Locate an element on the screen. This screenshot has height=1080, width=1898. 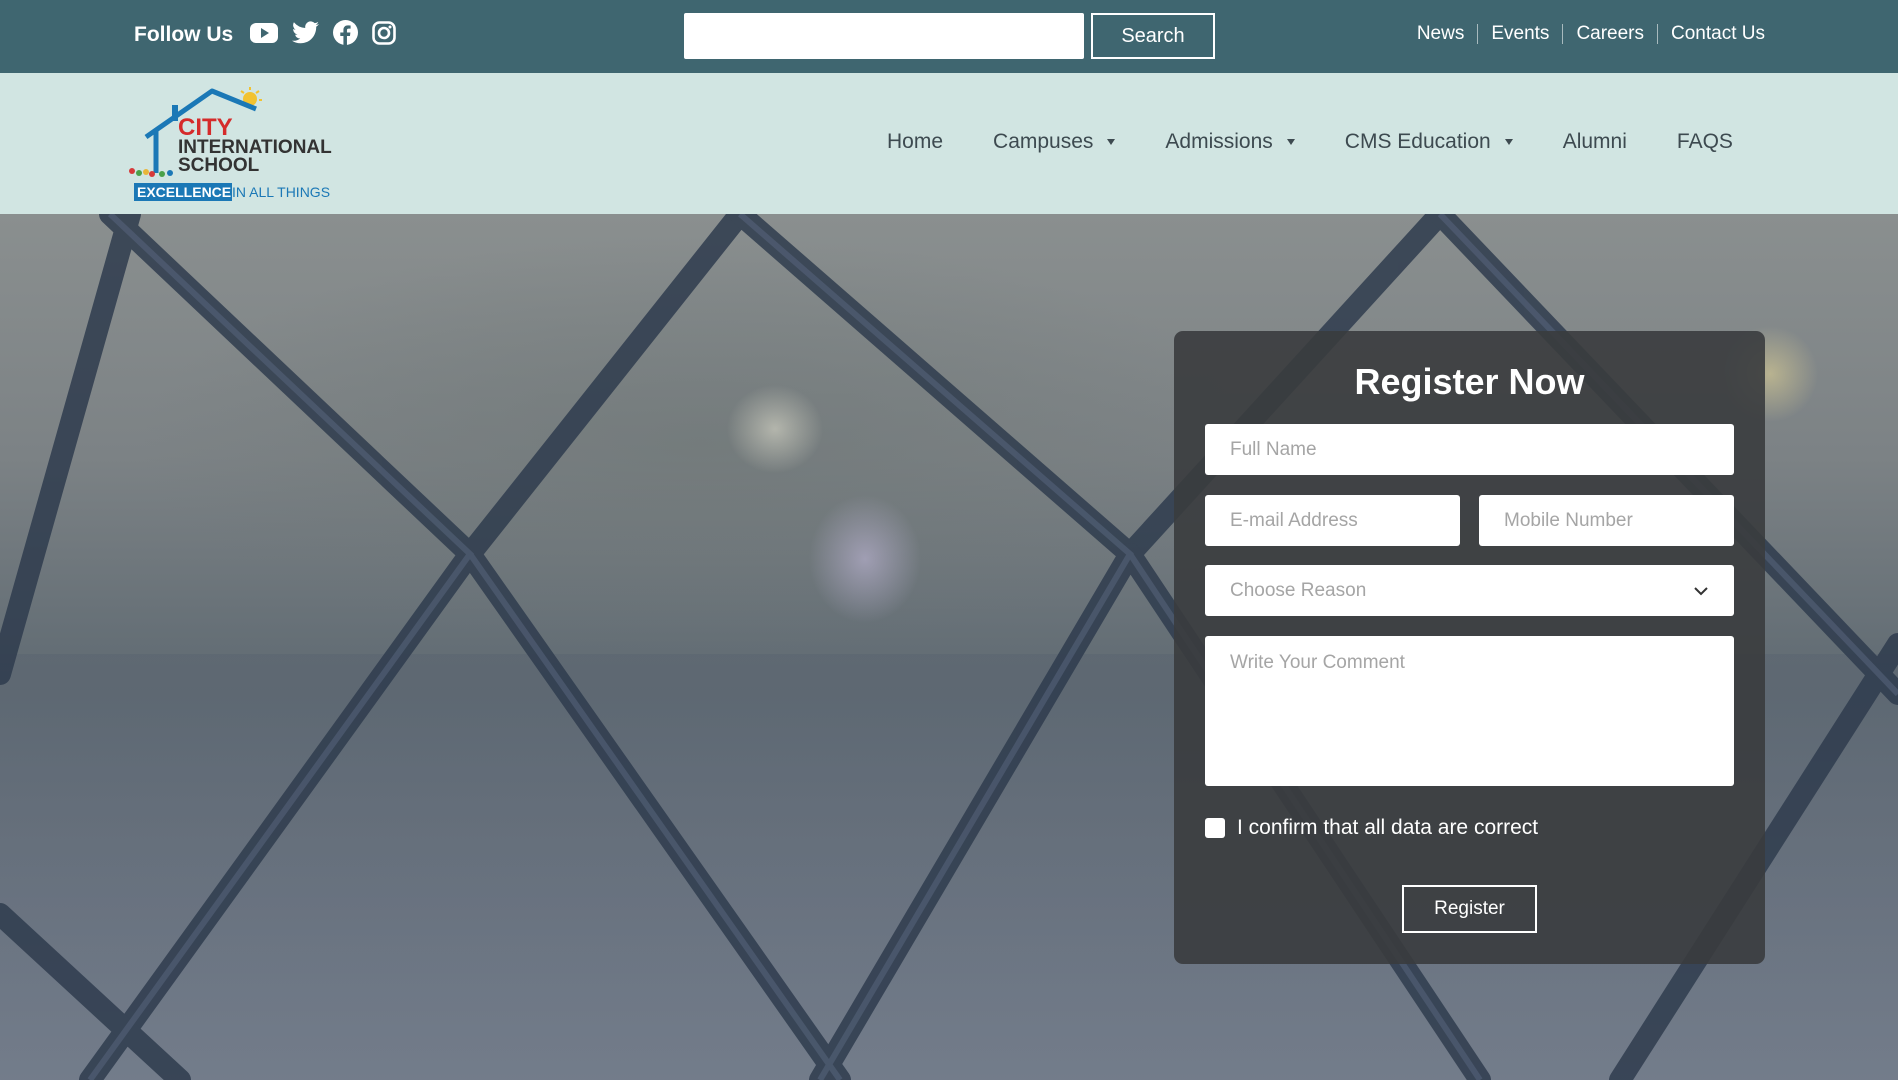
search-input is located at coordinates (884, 36).